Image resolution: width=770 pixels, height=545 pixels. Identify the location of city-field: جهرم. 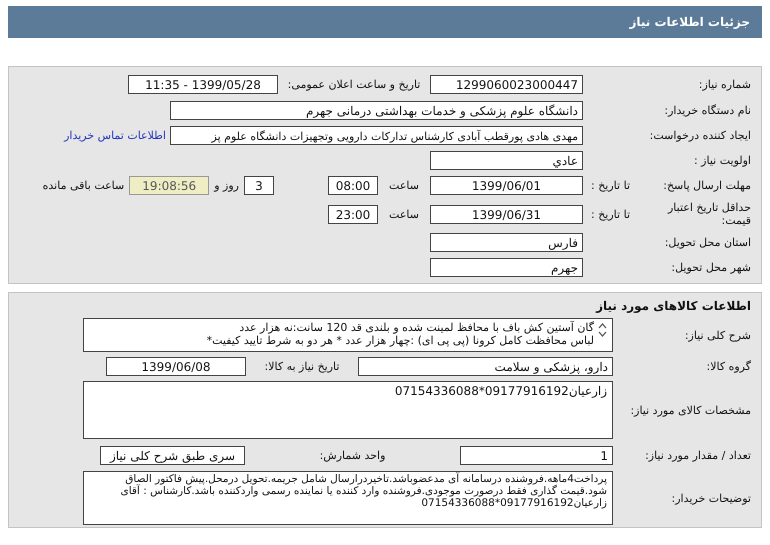
(506, 267).